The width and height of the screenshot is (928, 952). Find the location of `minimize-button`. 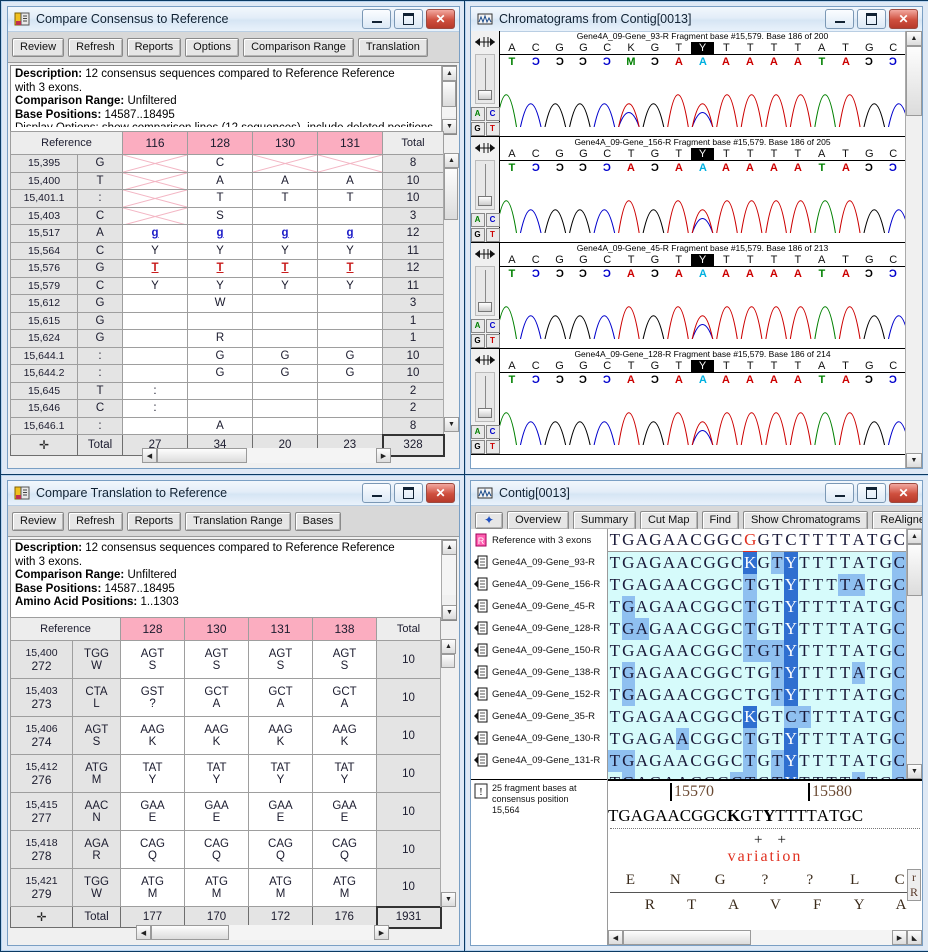

minimize-button is located at coordinates (839, 19).